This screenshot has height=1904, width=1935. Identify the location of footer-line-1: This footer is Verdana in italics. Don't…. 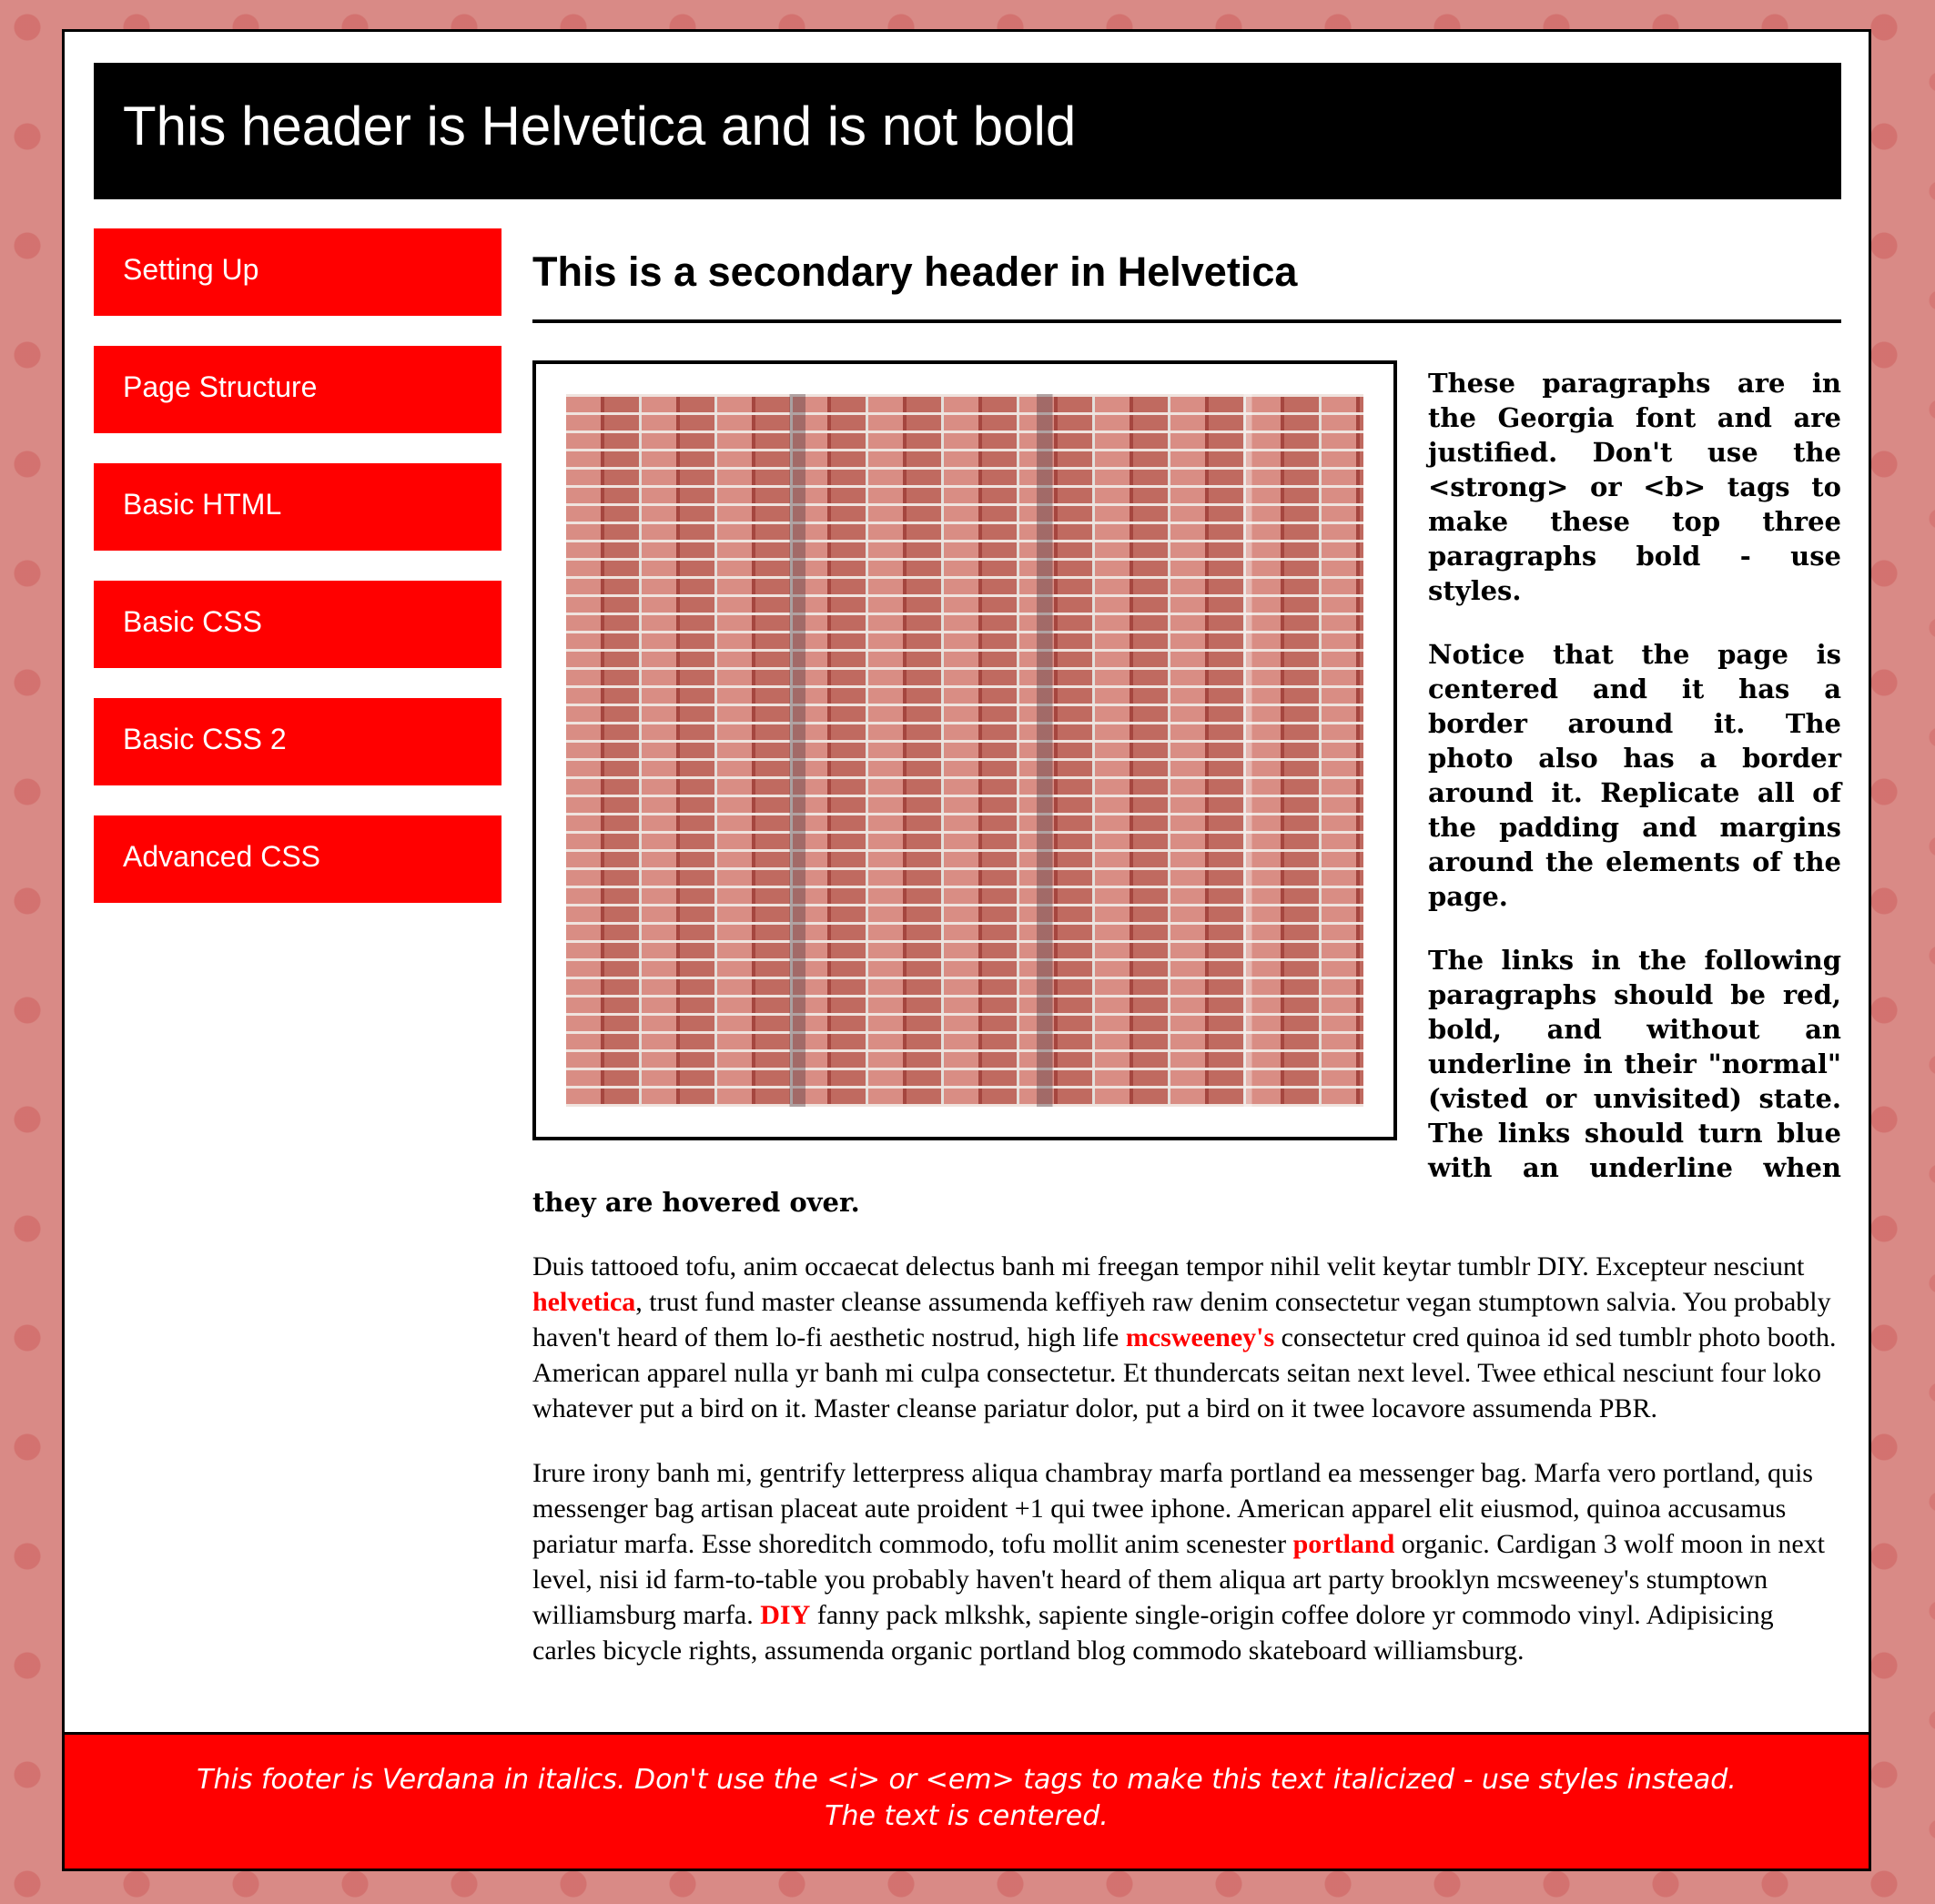
(967, 1780).